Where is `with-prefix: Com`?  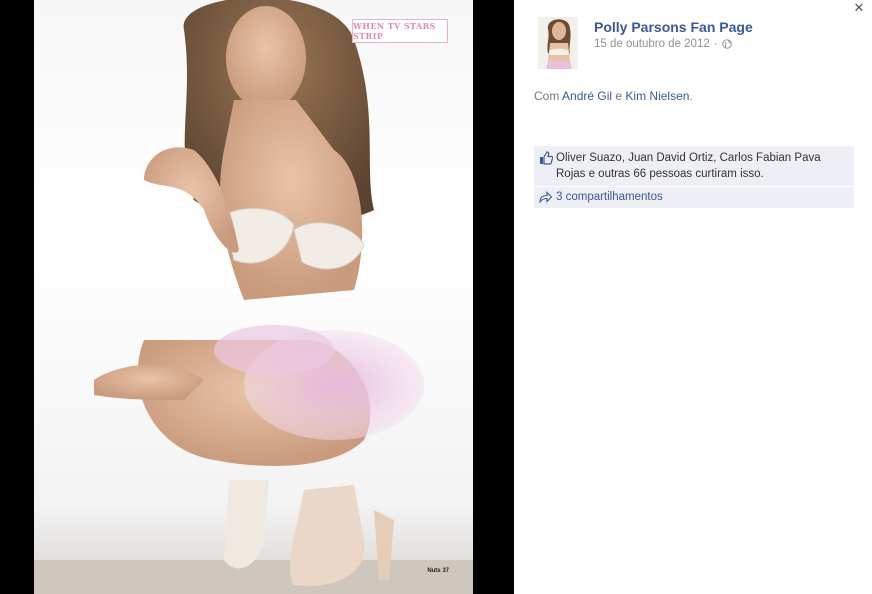 with-prefix: Com is located at coordinates (547, 96).